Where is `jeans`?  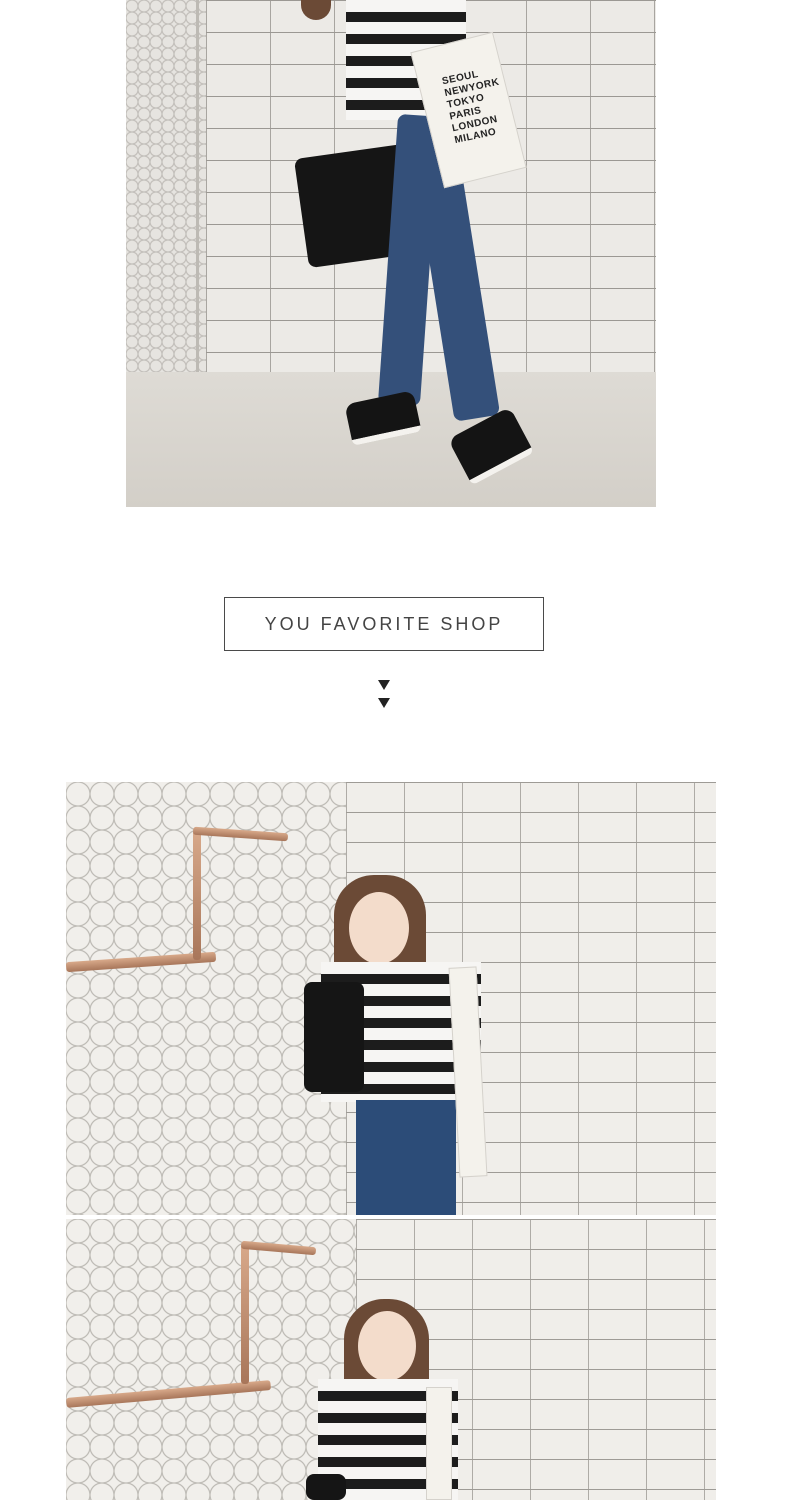
jeans is located at coordinates (406, 1157).